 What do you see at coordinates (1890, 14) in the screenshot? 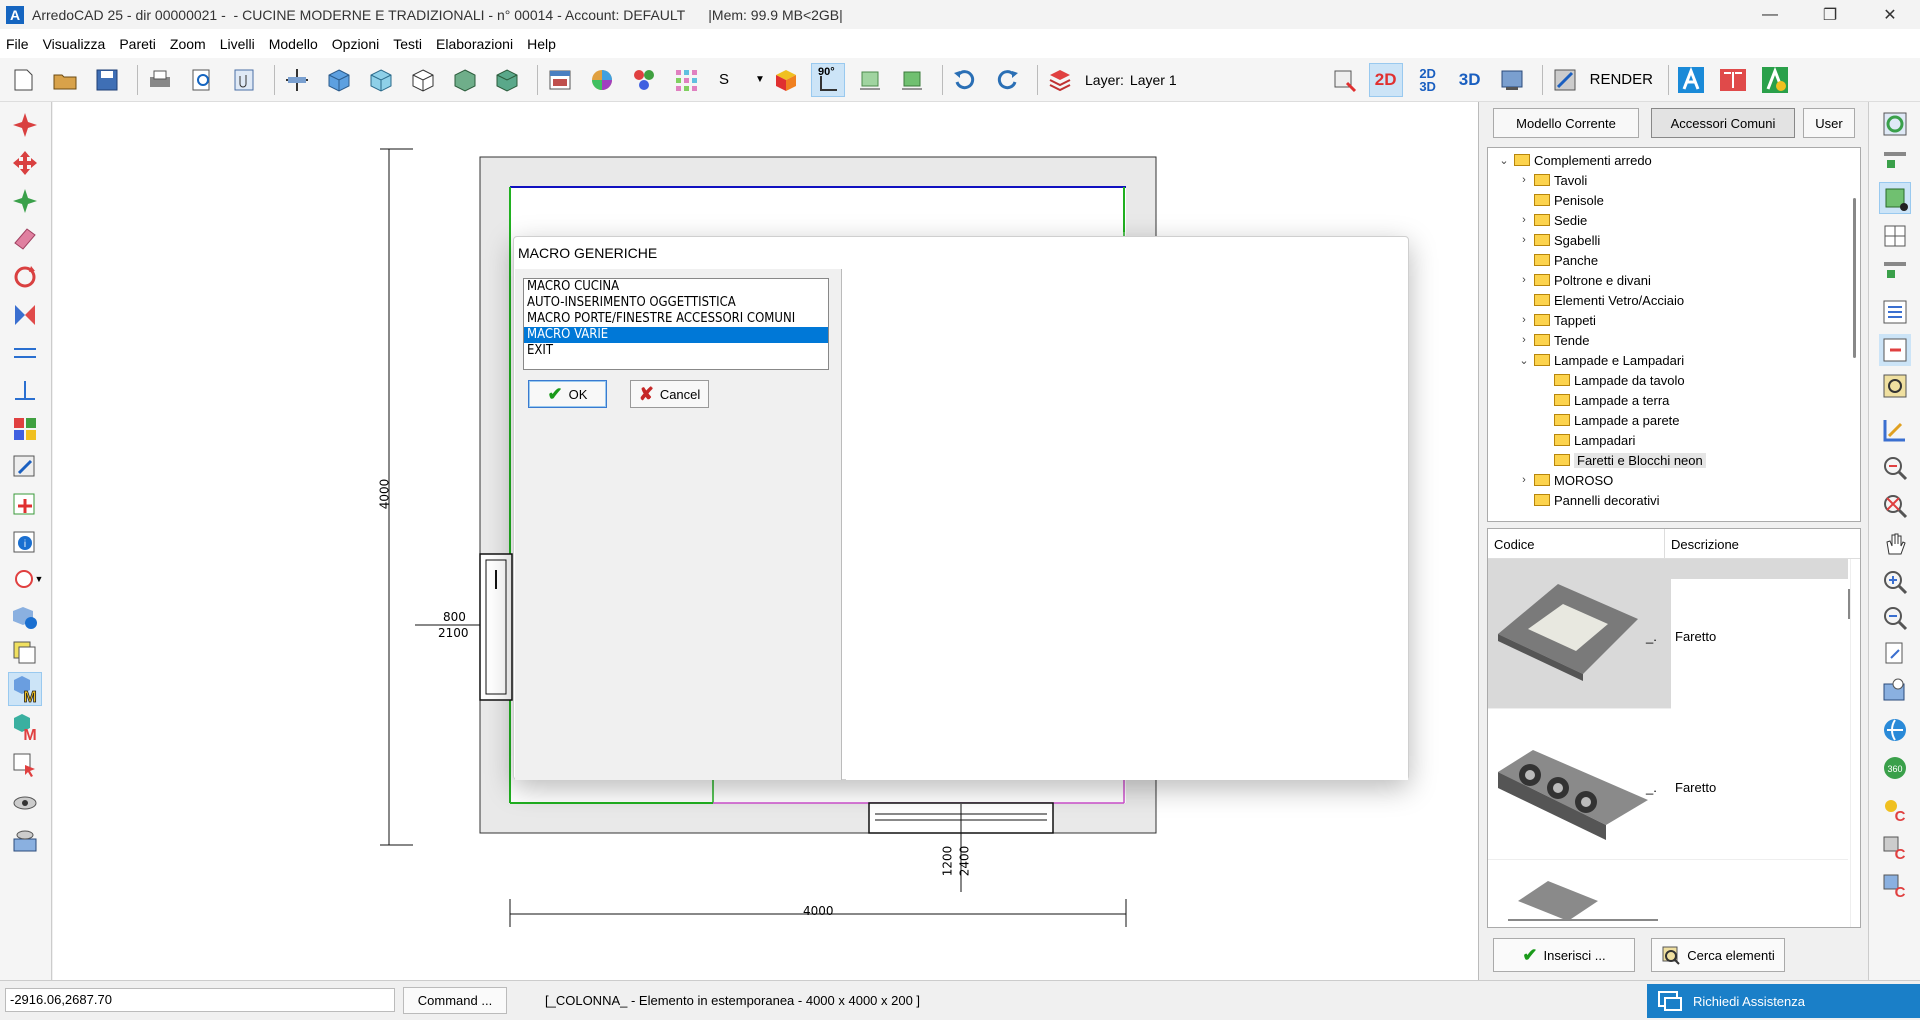
I see `close-button: ✕` at bounding box center [1890, 14].